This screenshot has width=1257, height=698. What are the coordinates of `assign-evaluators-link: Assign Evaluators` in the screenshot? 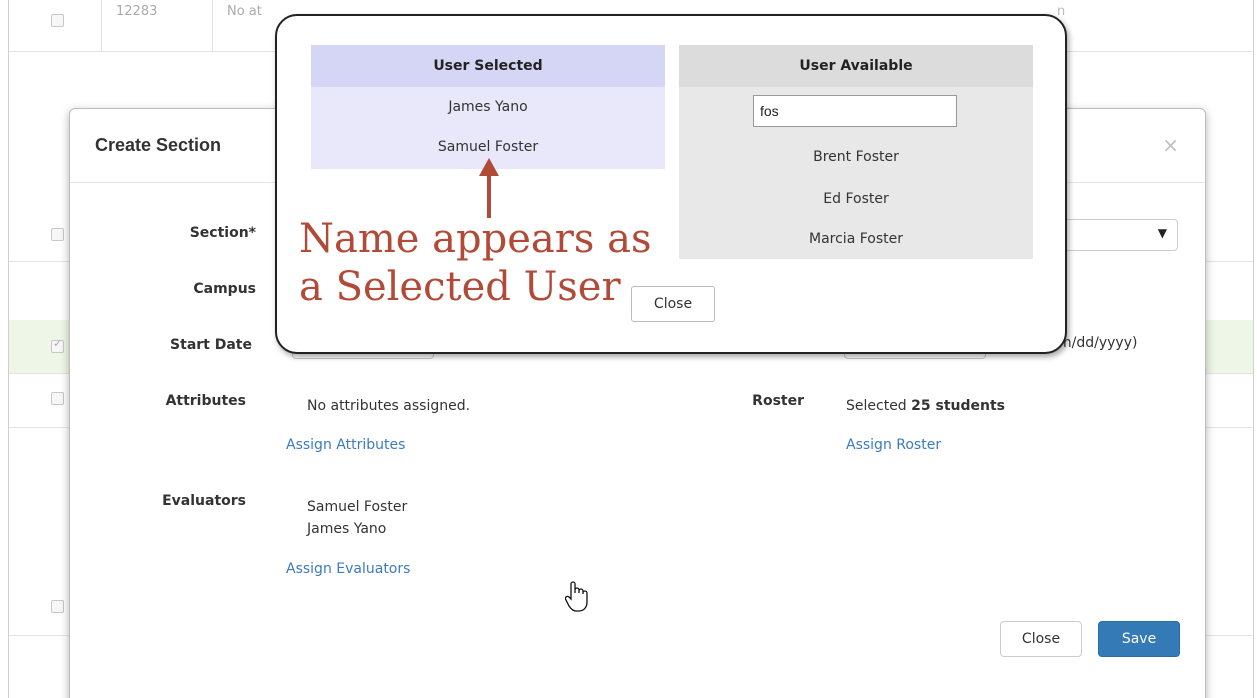 It's located at (348, 569).